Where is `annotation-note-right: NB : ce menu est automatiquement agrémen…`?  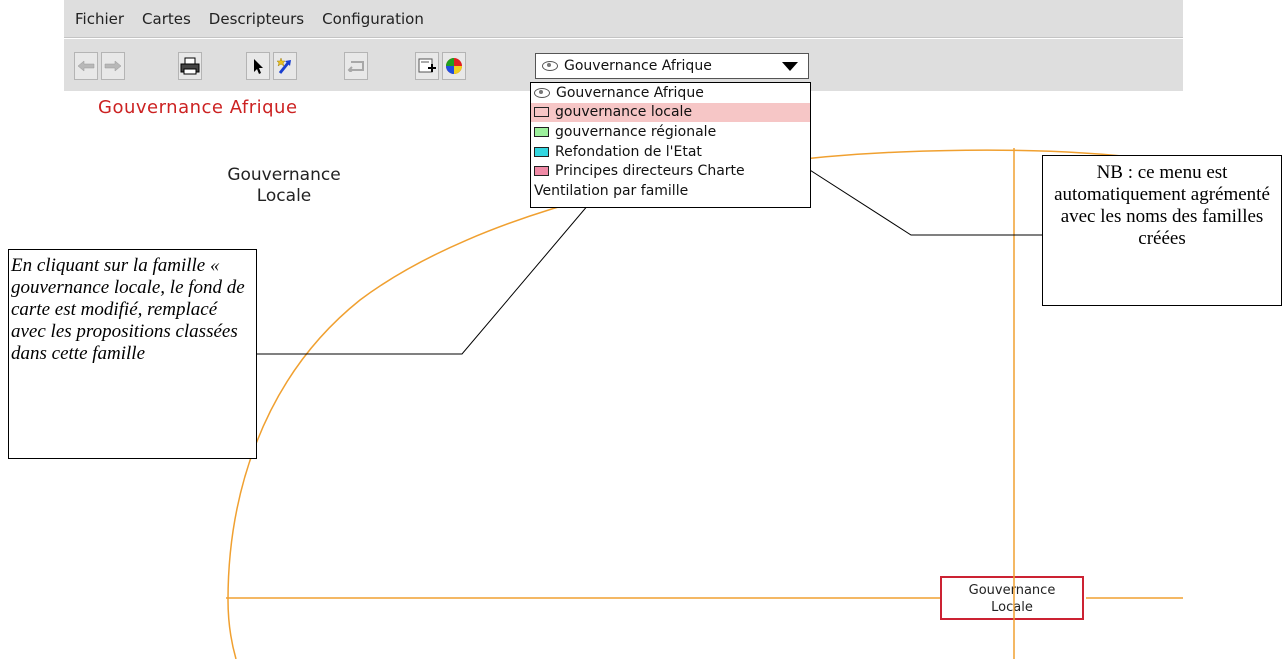
annotation-note-right: NB : ce menu est automatiquement agrémen… is located at coordinates (1162, 230).